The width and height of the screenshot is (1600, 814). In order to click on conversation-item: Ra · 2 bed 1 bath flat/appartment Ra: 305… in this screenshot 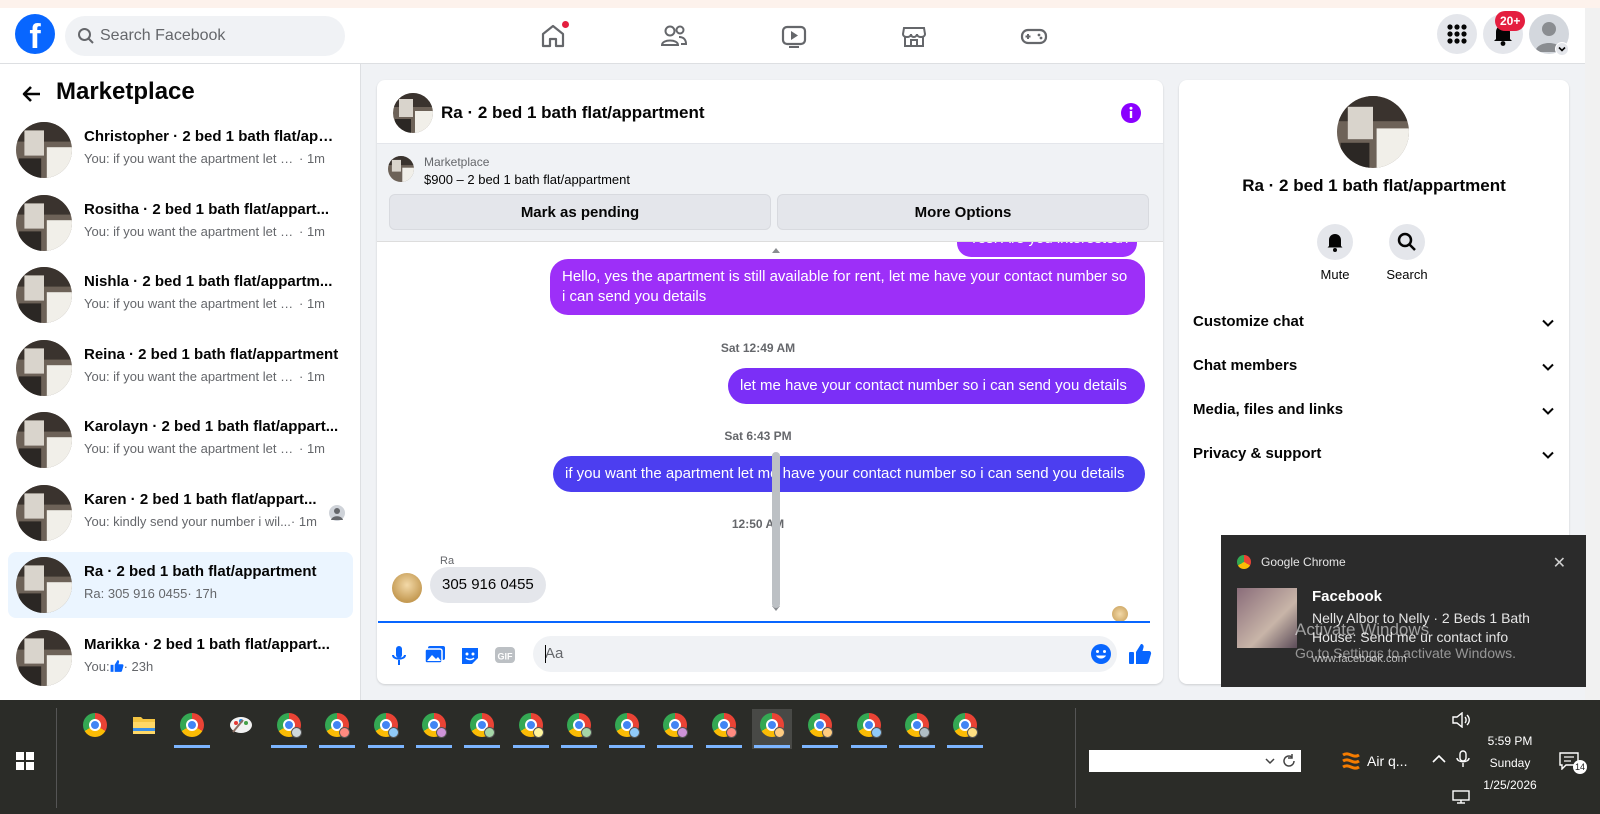, I will do `click(180, 585)`.